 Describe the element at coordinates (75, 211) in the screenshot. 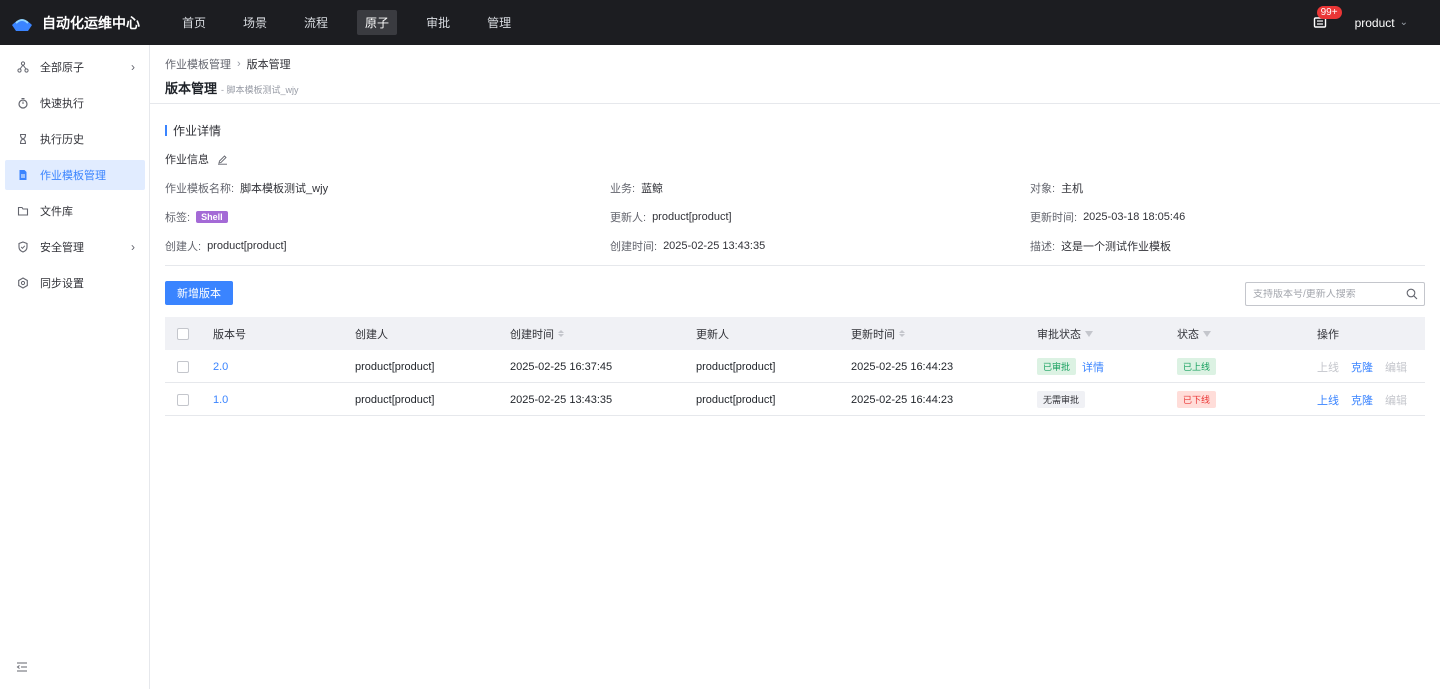

I see `sidebar-item-file-library: 文件库` at that location.